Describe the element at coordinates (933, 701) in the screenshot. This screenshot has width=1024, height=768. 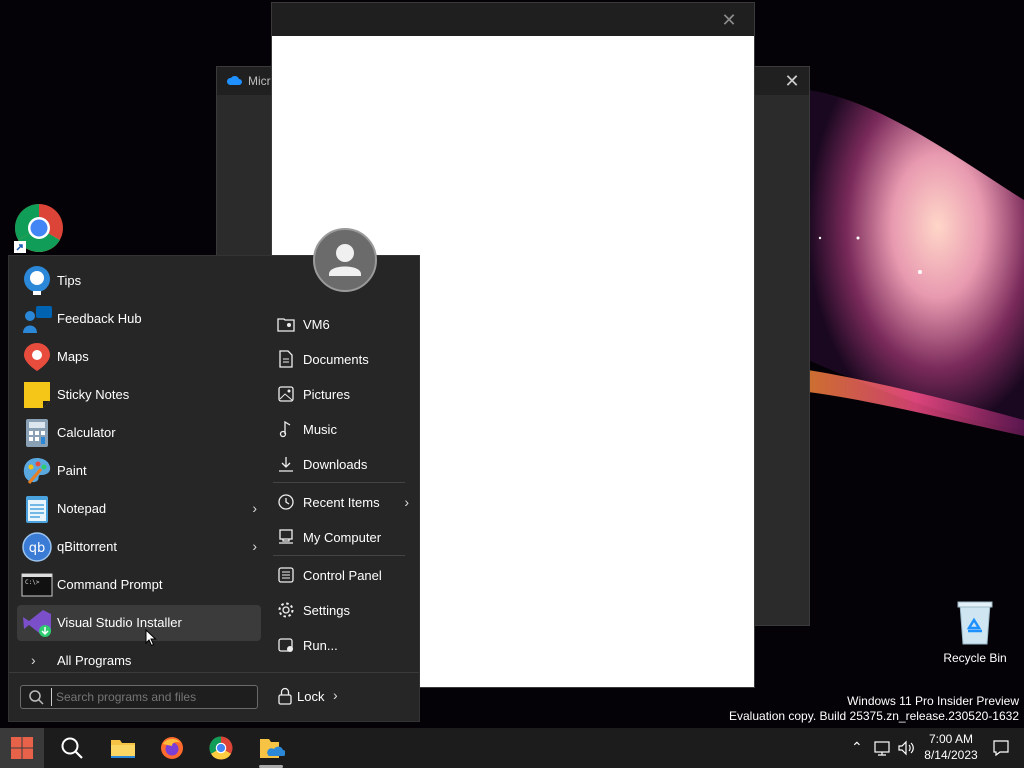
I see `watermark-line-1: Windows 11 Pro Insider Preview` at that location.